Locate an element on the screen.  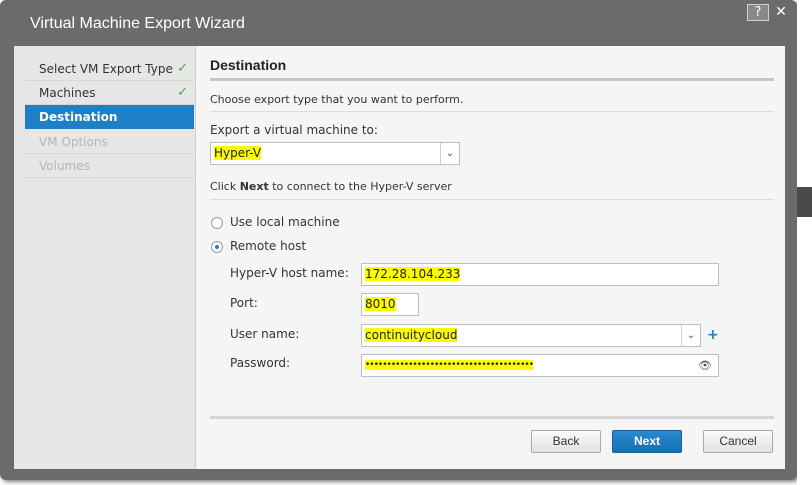
title-bar: Virtual Machine Export Wizard ? ✕ is located at coordinates (398, 22).